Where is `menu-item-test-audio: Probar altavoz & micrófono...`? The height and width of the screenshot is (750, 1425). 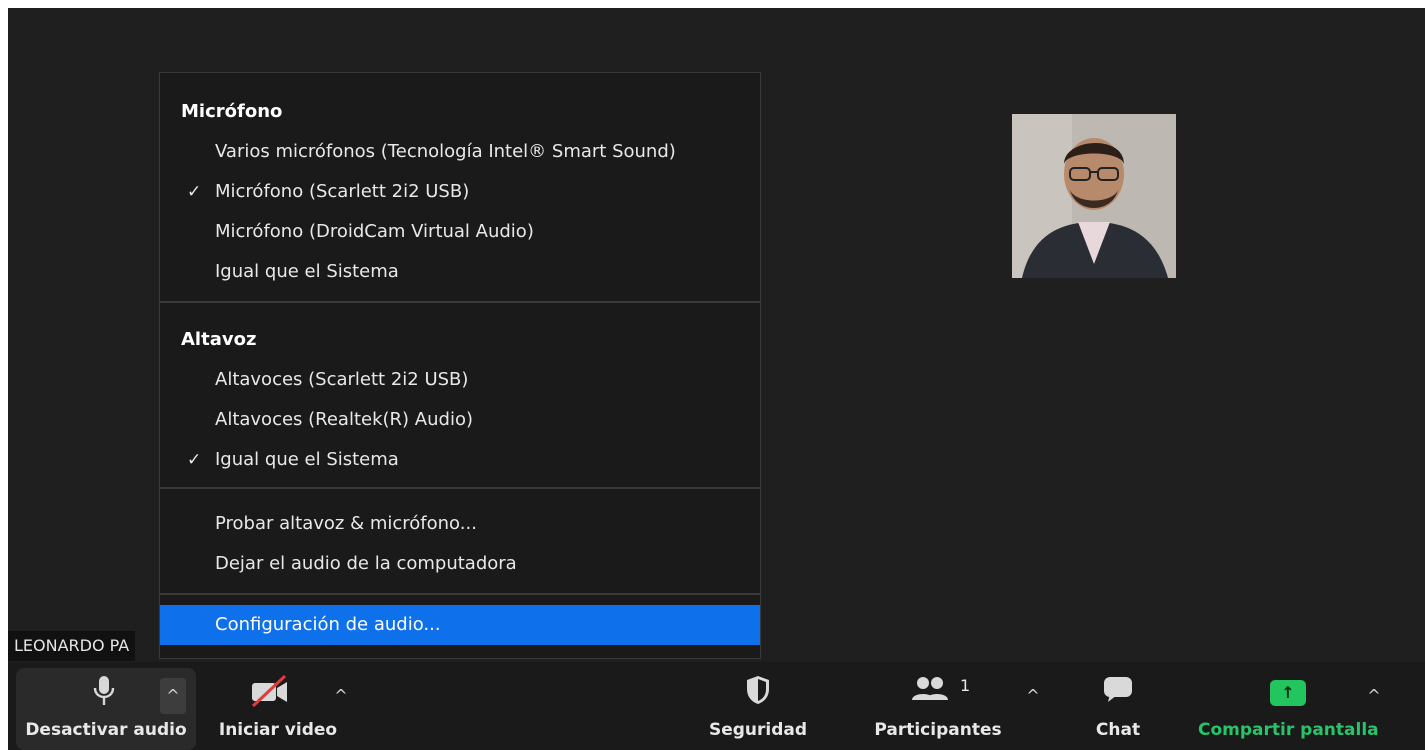 menu-item-test-audio: Probar altavoz & micrófono... is located at coordinates (460, 524).